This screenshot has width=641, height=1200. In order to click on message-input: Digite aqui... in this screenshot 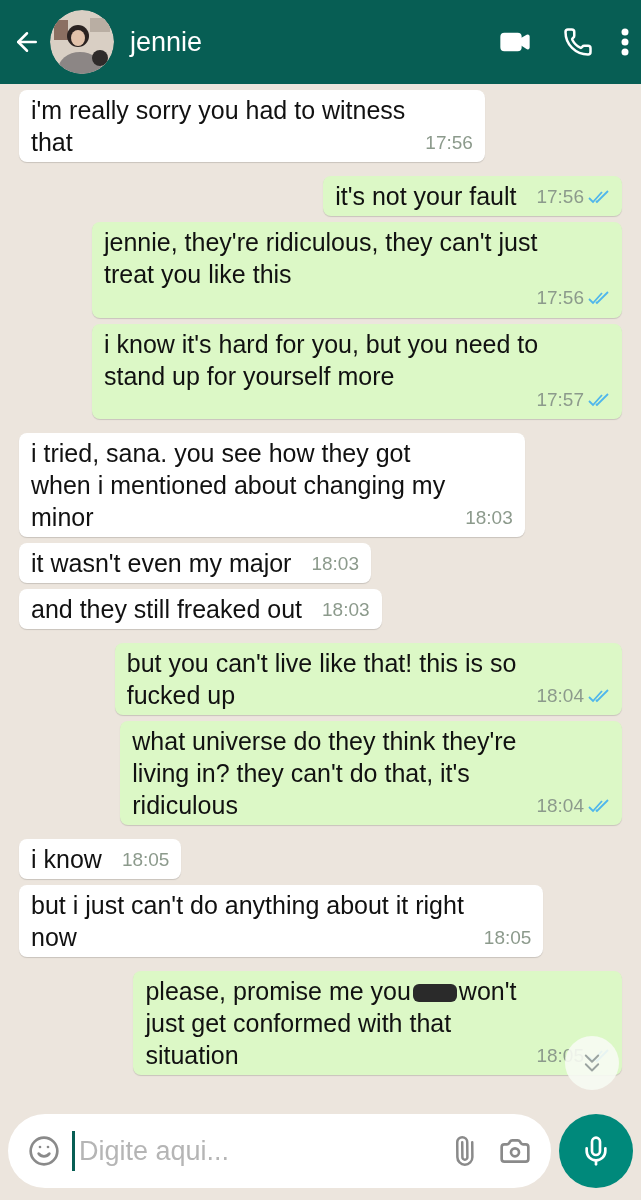, I will do `click(260, 1151)`.